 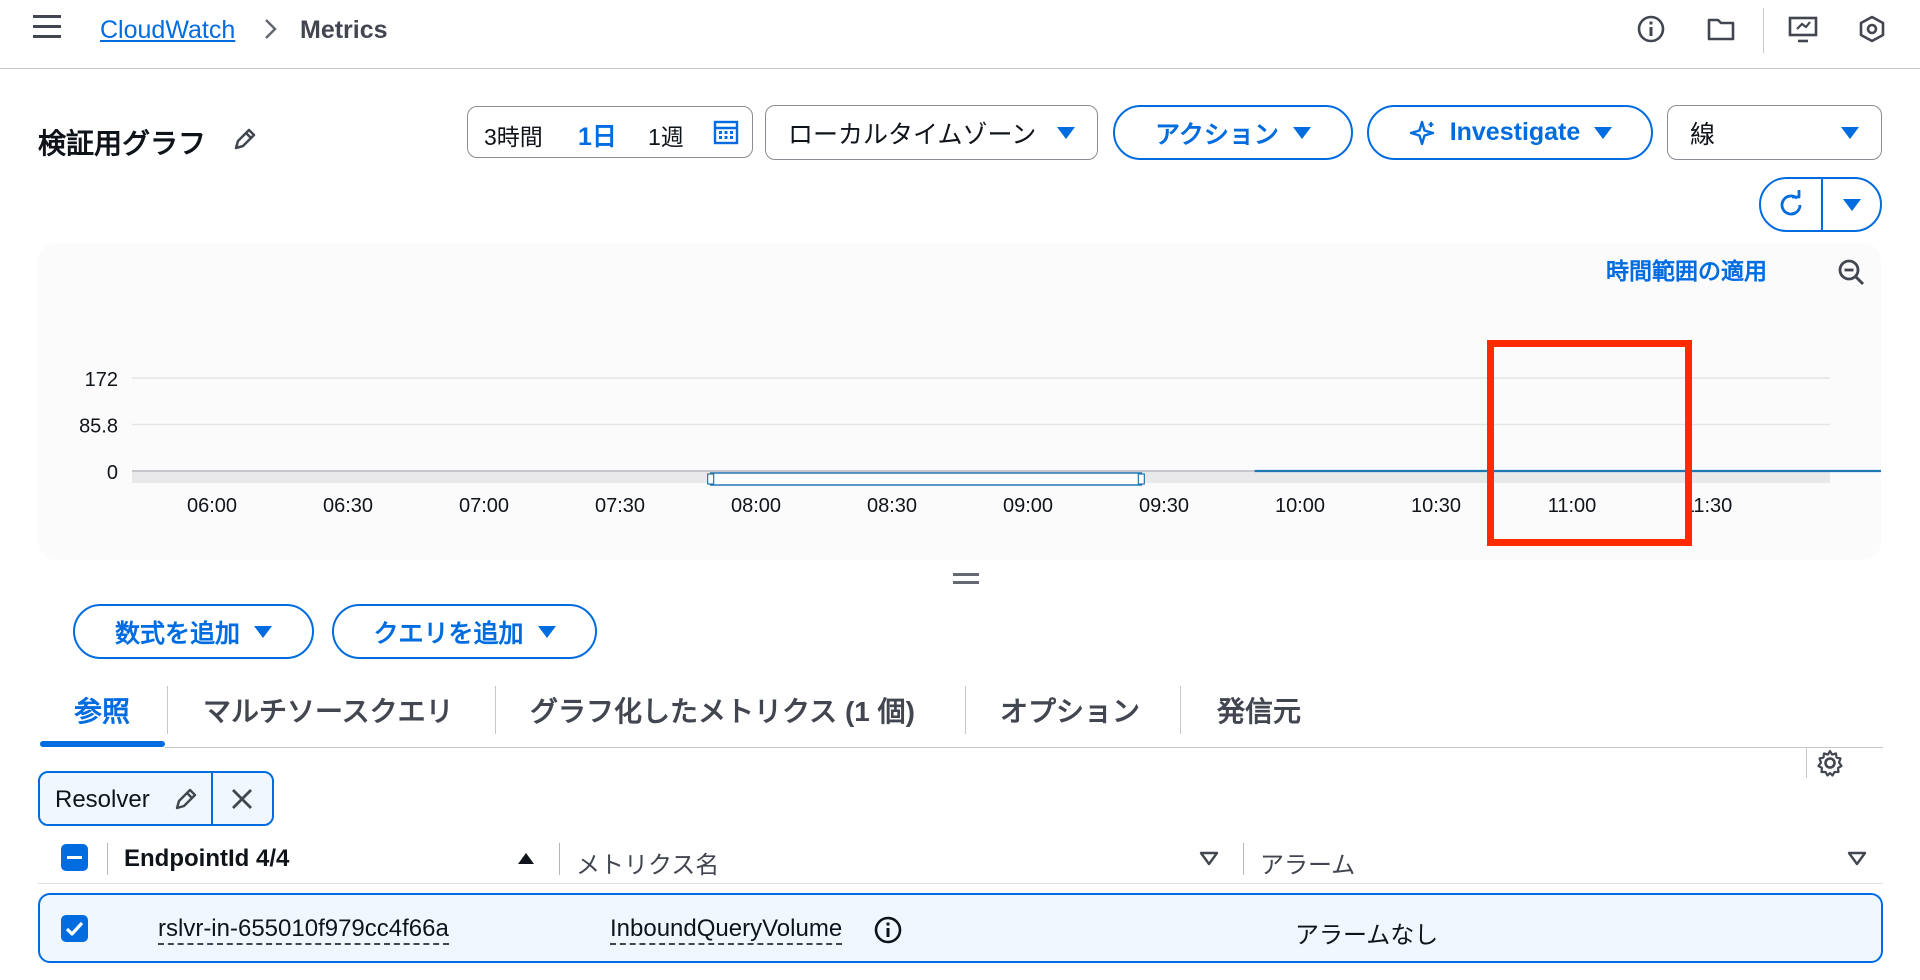 I want to click on alarm-status: アラームなし, so click(x=1367, y=935).